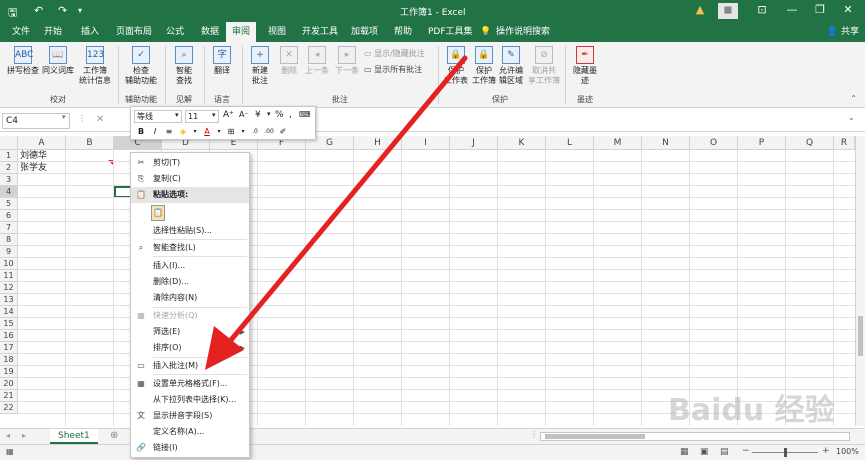 Image resolution: width=865 pixels, height=460 pixels. Describe the element at coordinates (751, 410) in the screenshot. I see `watermark: Baidu 经验` at that location.